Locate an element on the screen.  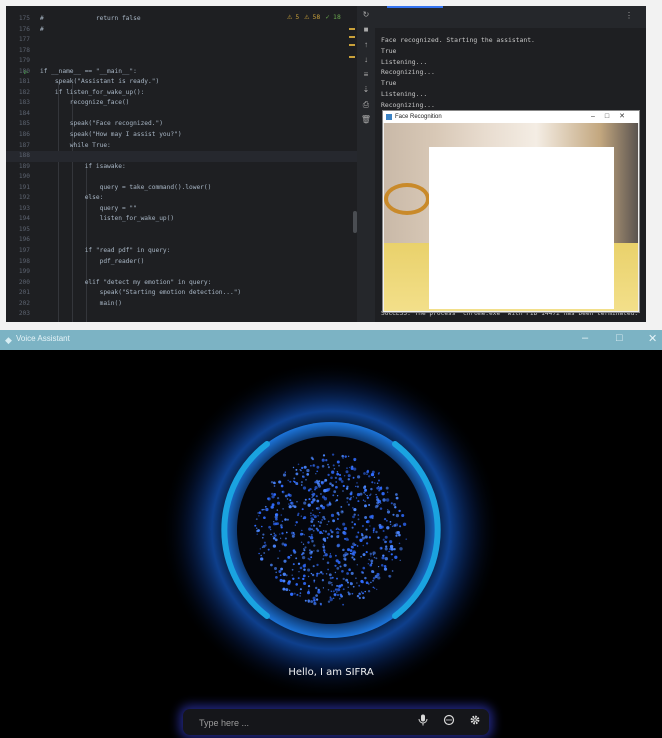
chat-icon is located at coordinates (449, 721).